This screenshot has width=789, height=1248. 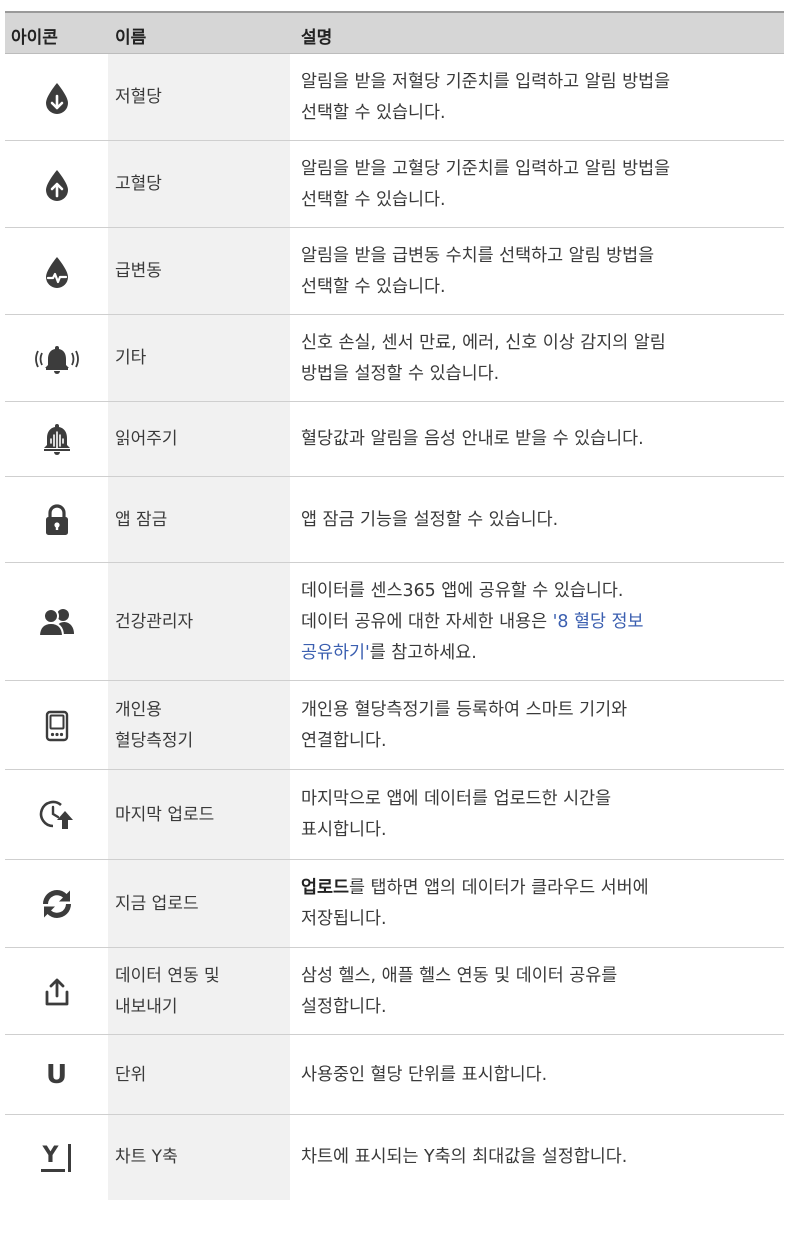 I want to click on row-name-cell: 마지막 업로드, so click(x=199, y=815).